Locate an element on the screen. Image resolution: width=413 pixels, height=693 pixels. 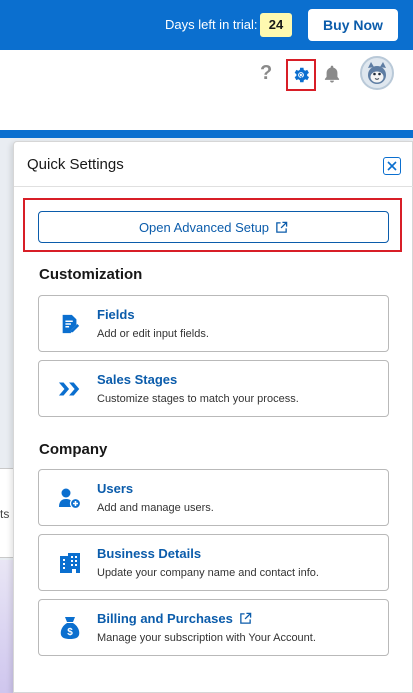
trial-label: Days left in trial: is located at coordinates (211, 24).